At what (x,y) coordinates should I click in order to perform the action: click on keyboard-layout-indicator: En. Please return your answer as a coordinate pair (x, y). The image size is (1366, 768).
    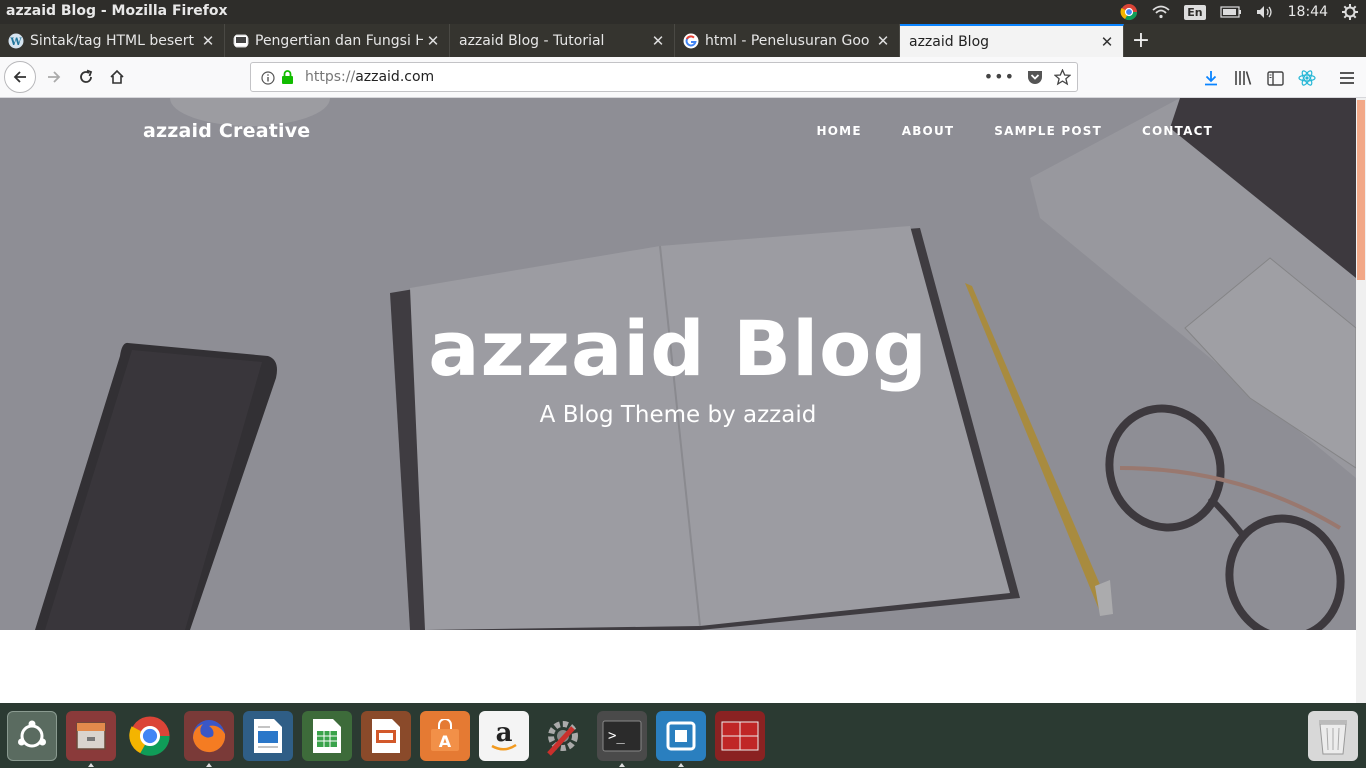
    Looking at the image, I should click on (1195, 12).